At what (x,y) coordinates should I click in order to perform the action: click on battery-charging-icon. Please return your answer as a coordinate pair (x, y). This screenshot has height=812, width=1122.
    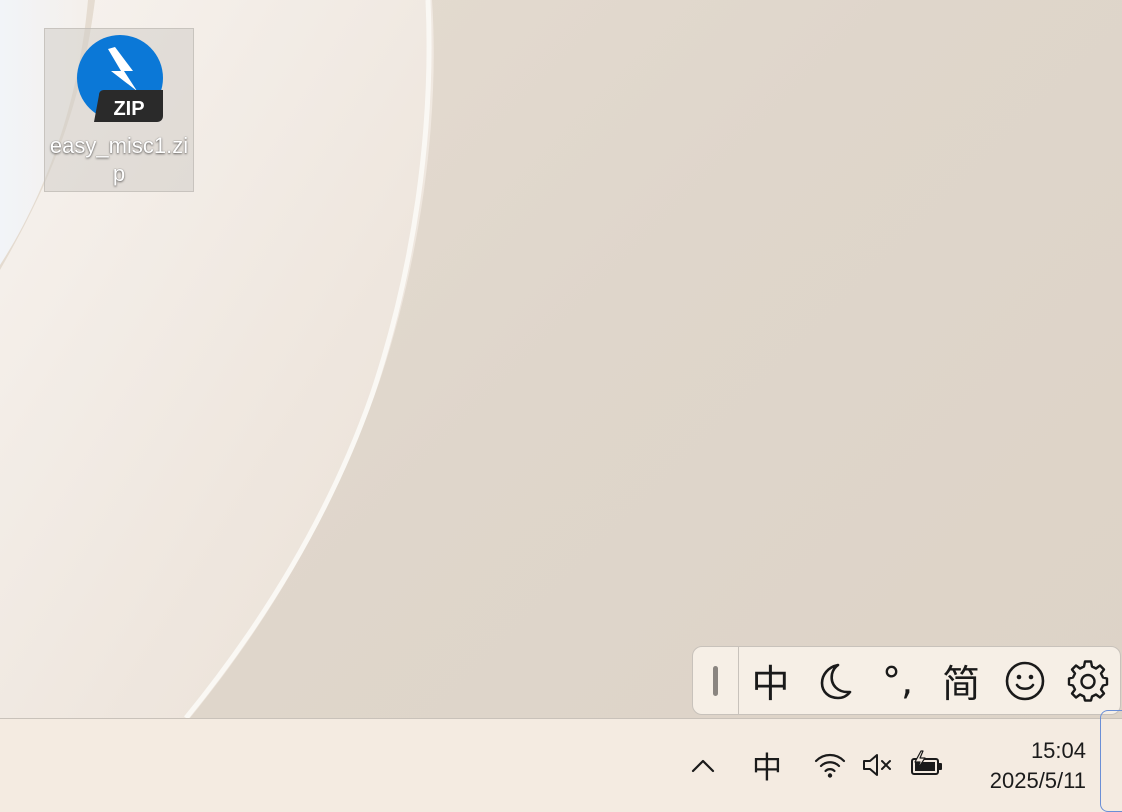
    Looking at the image, I should click on (926, 762).